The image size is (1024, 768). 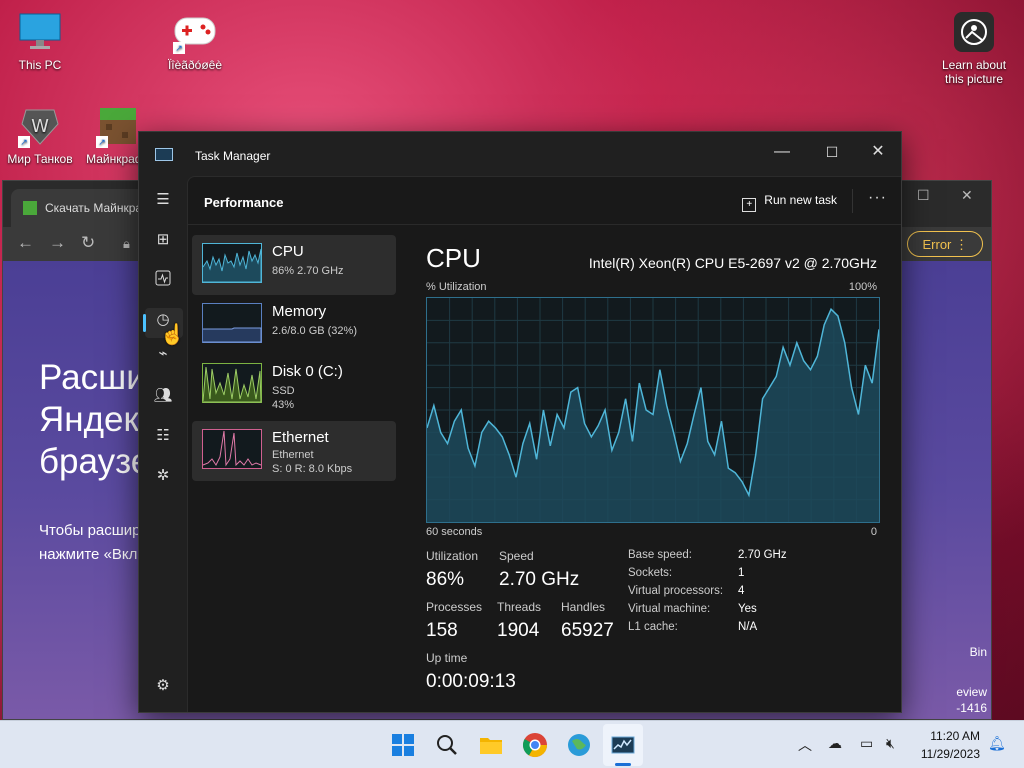 I want to click on svg-text: W, so click(x=40, y=126).